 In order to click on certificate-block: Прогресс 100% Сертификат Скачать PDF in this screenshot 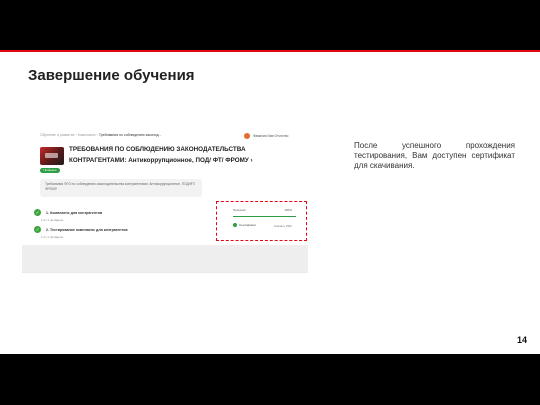, I will do `click(264, 221)`.